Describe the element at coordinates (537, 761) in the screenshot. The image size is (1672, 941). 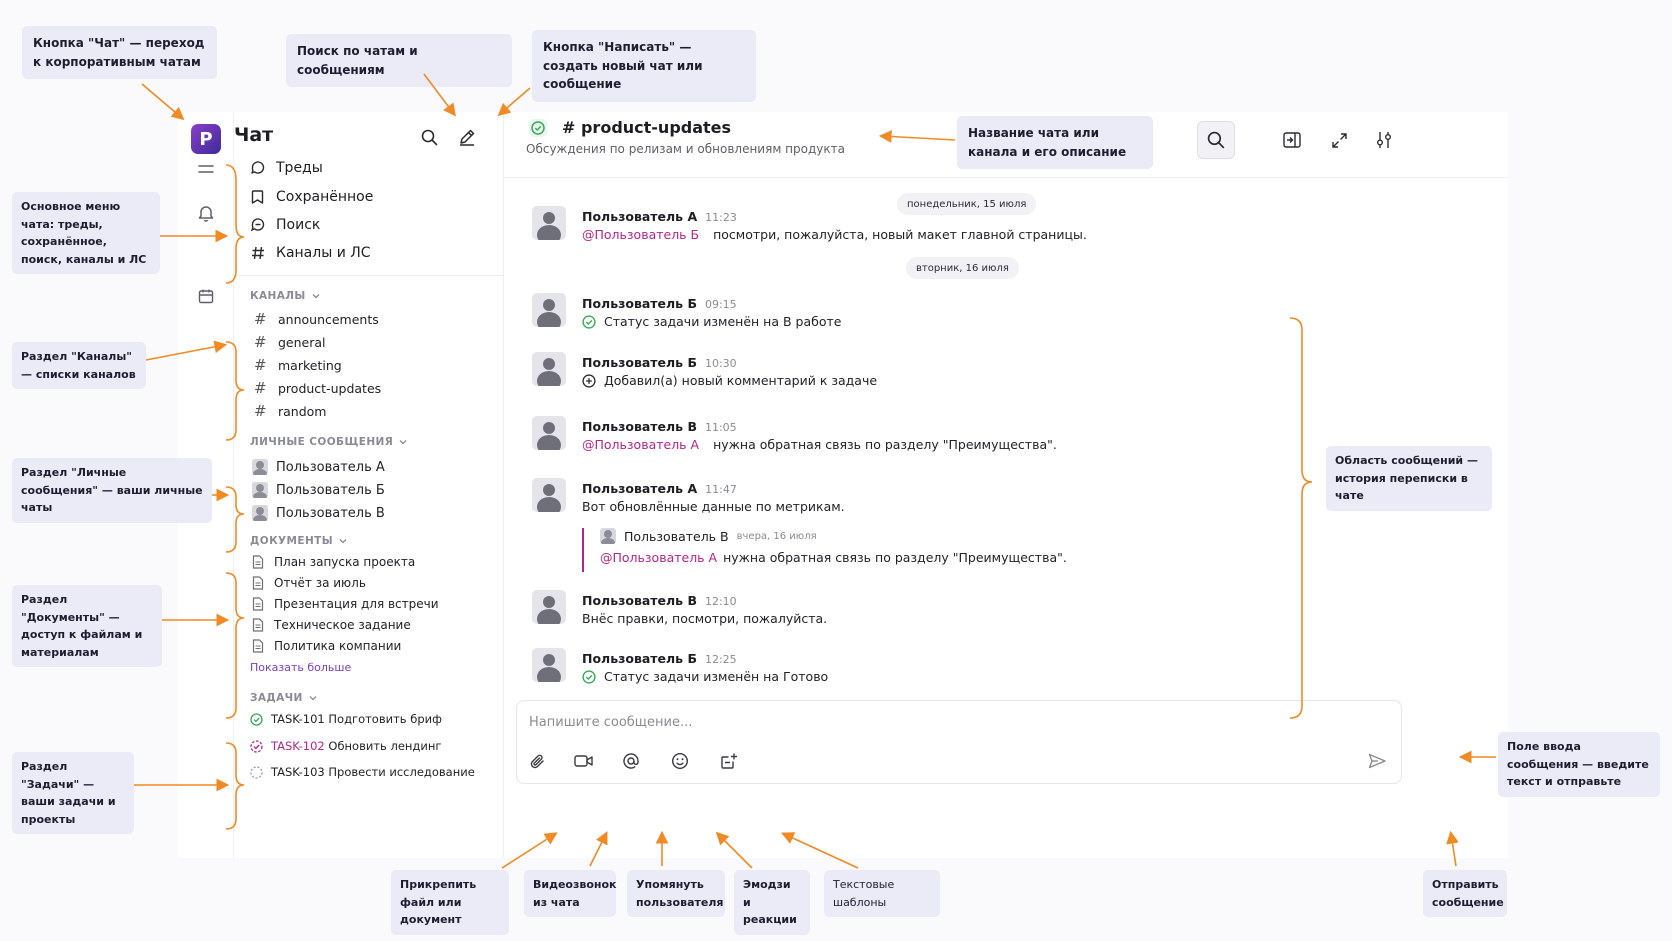
I see `attach-button` at that location.